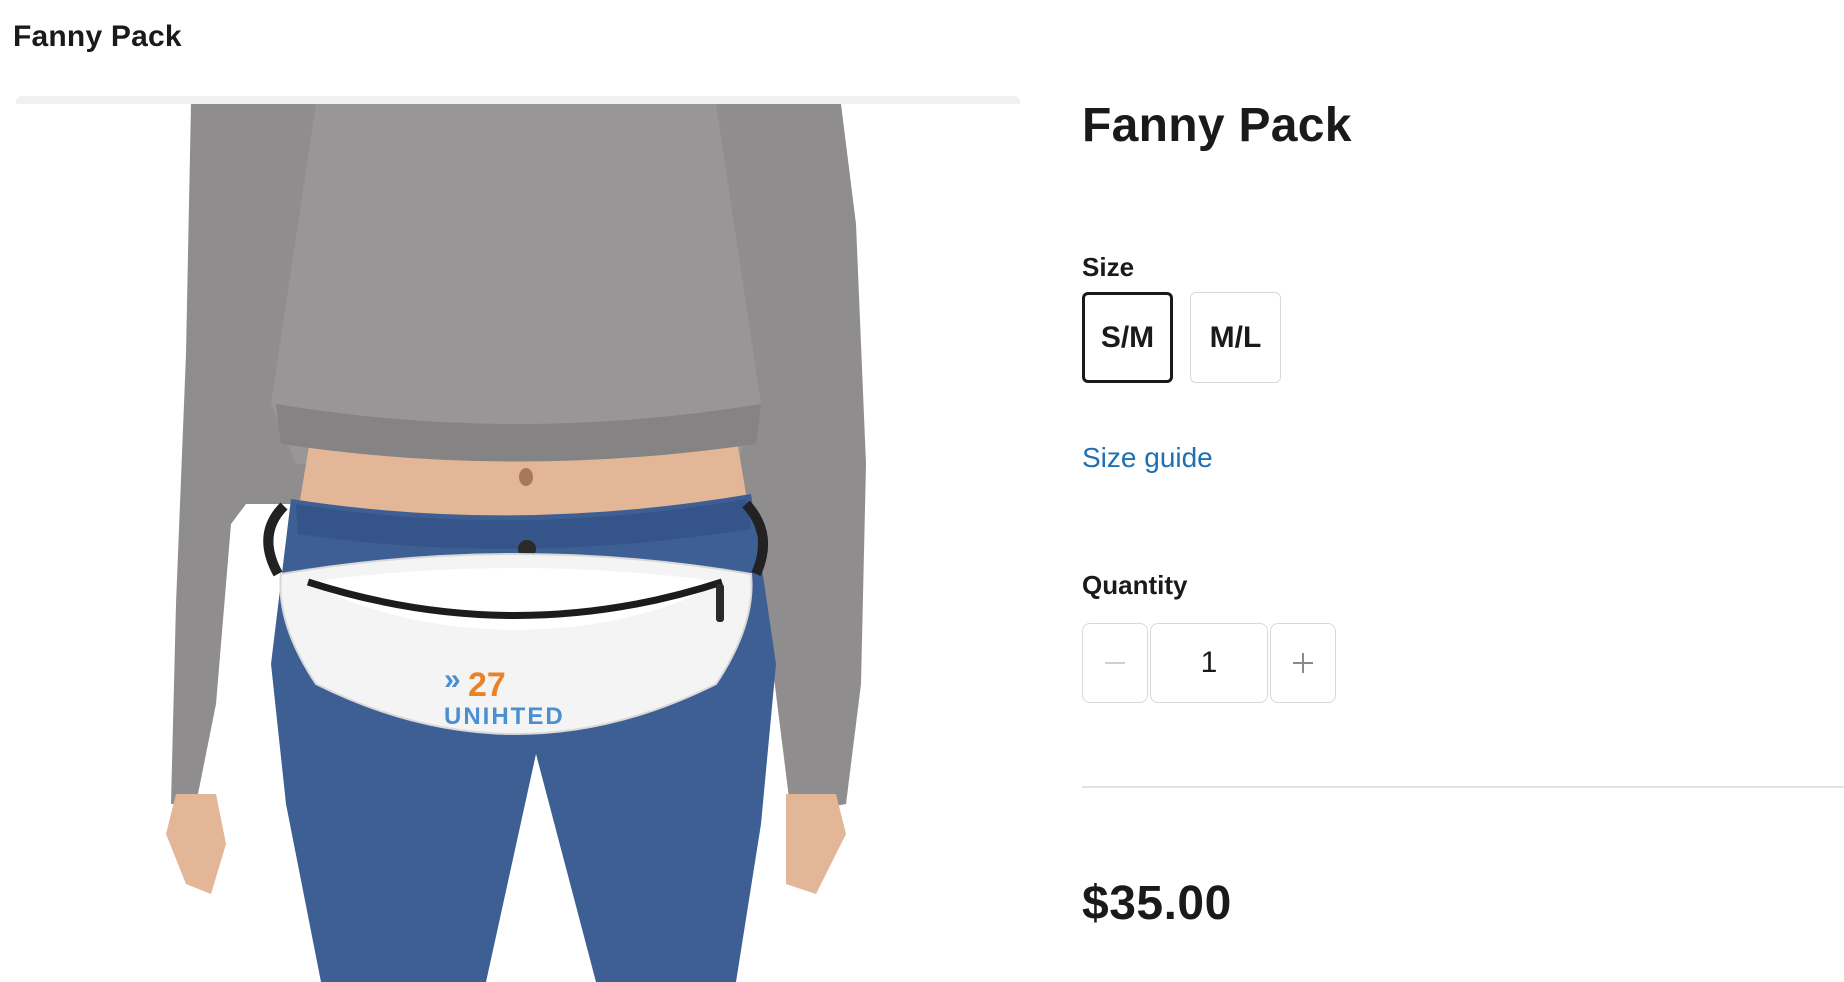  Describe the element at coordinates (504, 716) in the screenshot. I see `logo-word: UNIHTED` at that location.